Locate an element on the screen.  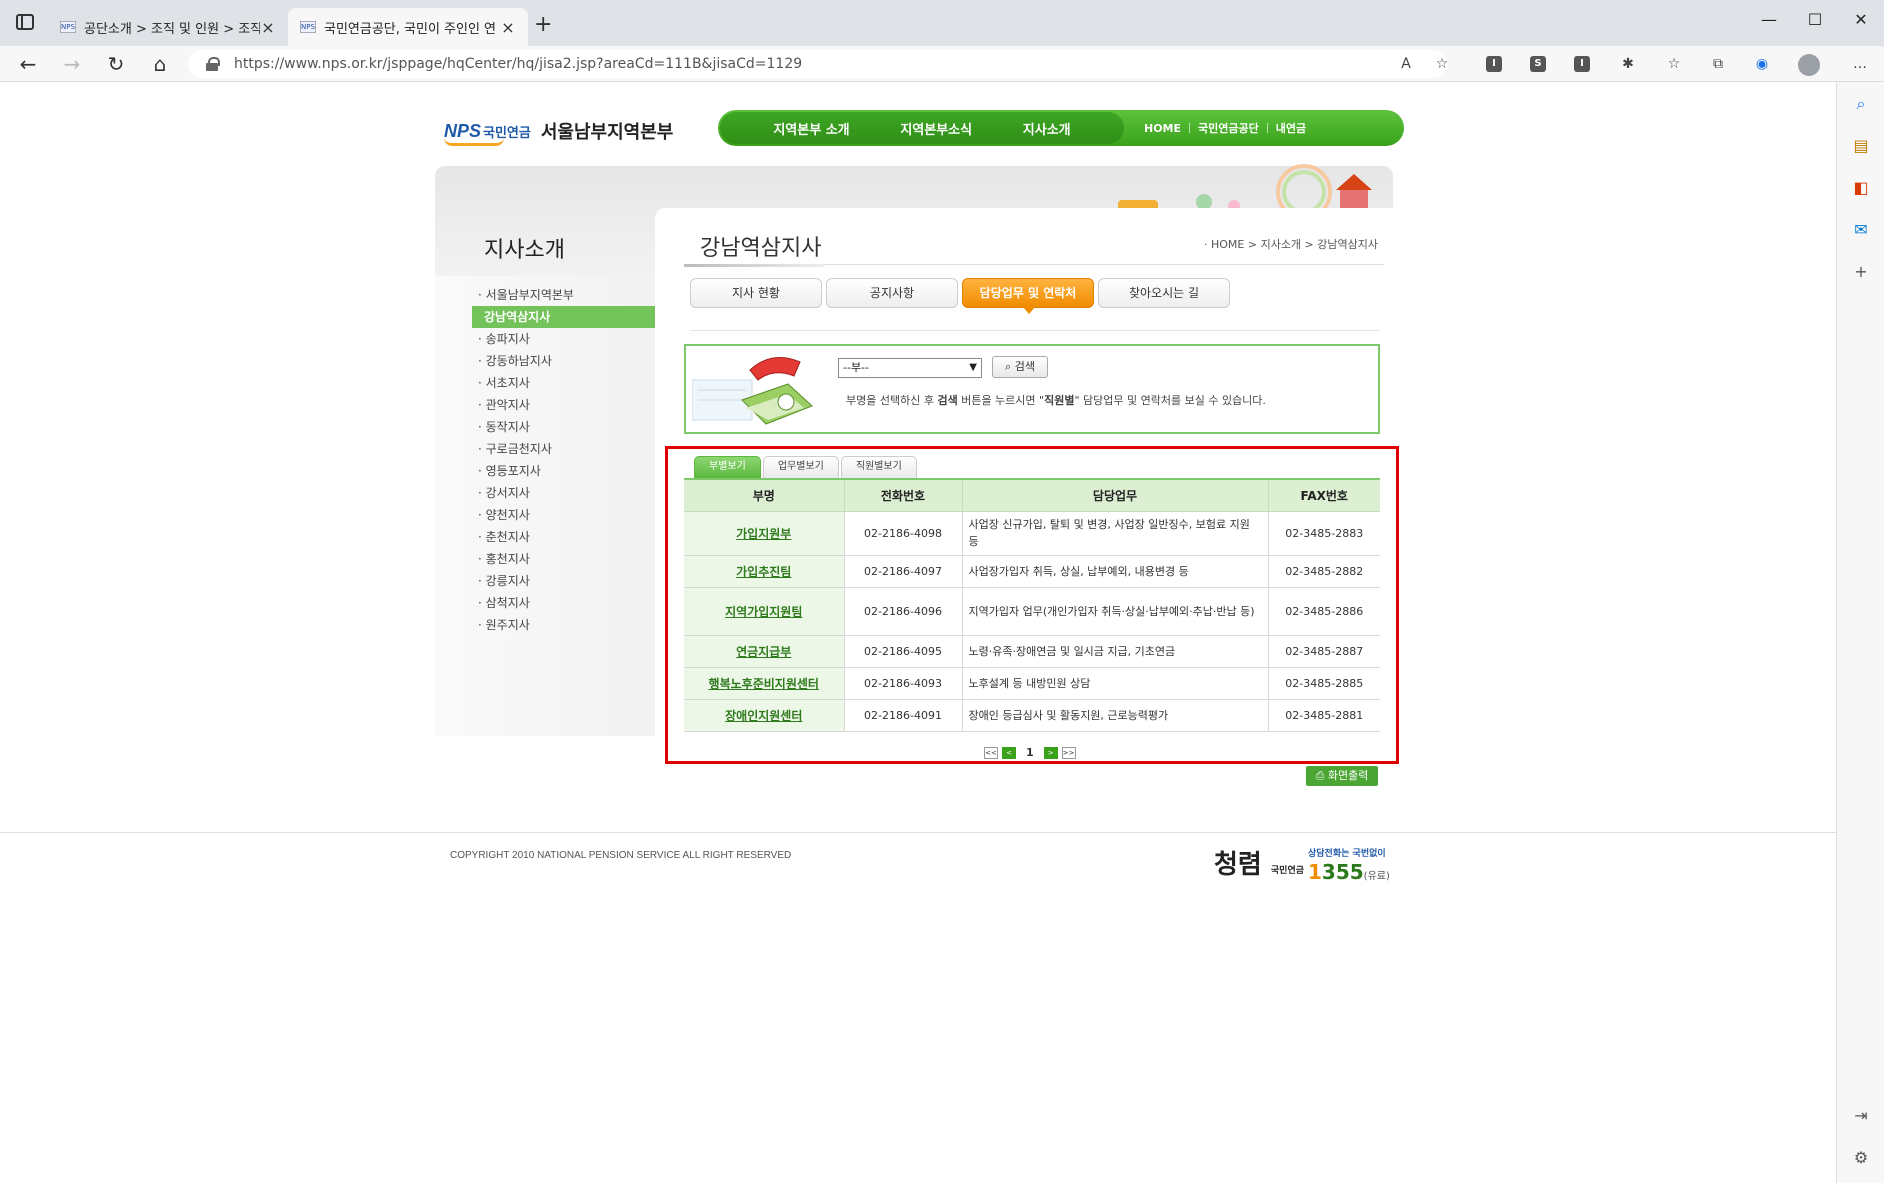
branch-item: · 동작지사 is located at coordinates (572, 427).